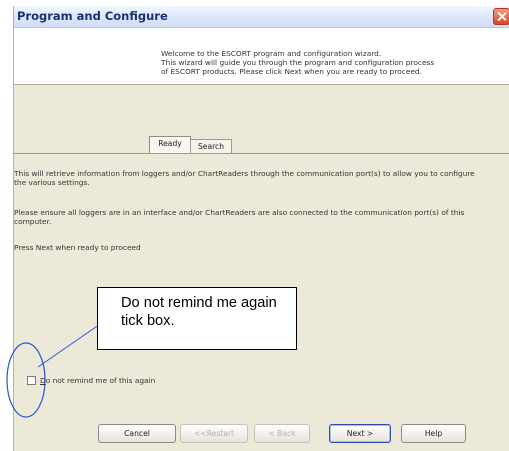  What do you see at coordinates (77, 247) in the screenshot?
I see `info-paragraph: Press Next when ready to proceed` at bounding box center [77, 247].